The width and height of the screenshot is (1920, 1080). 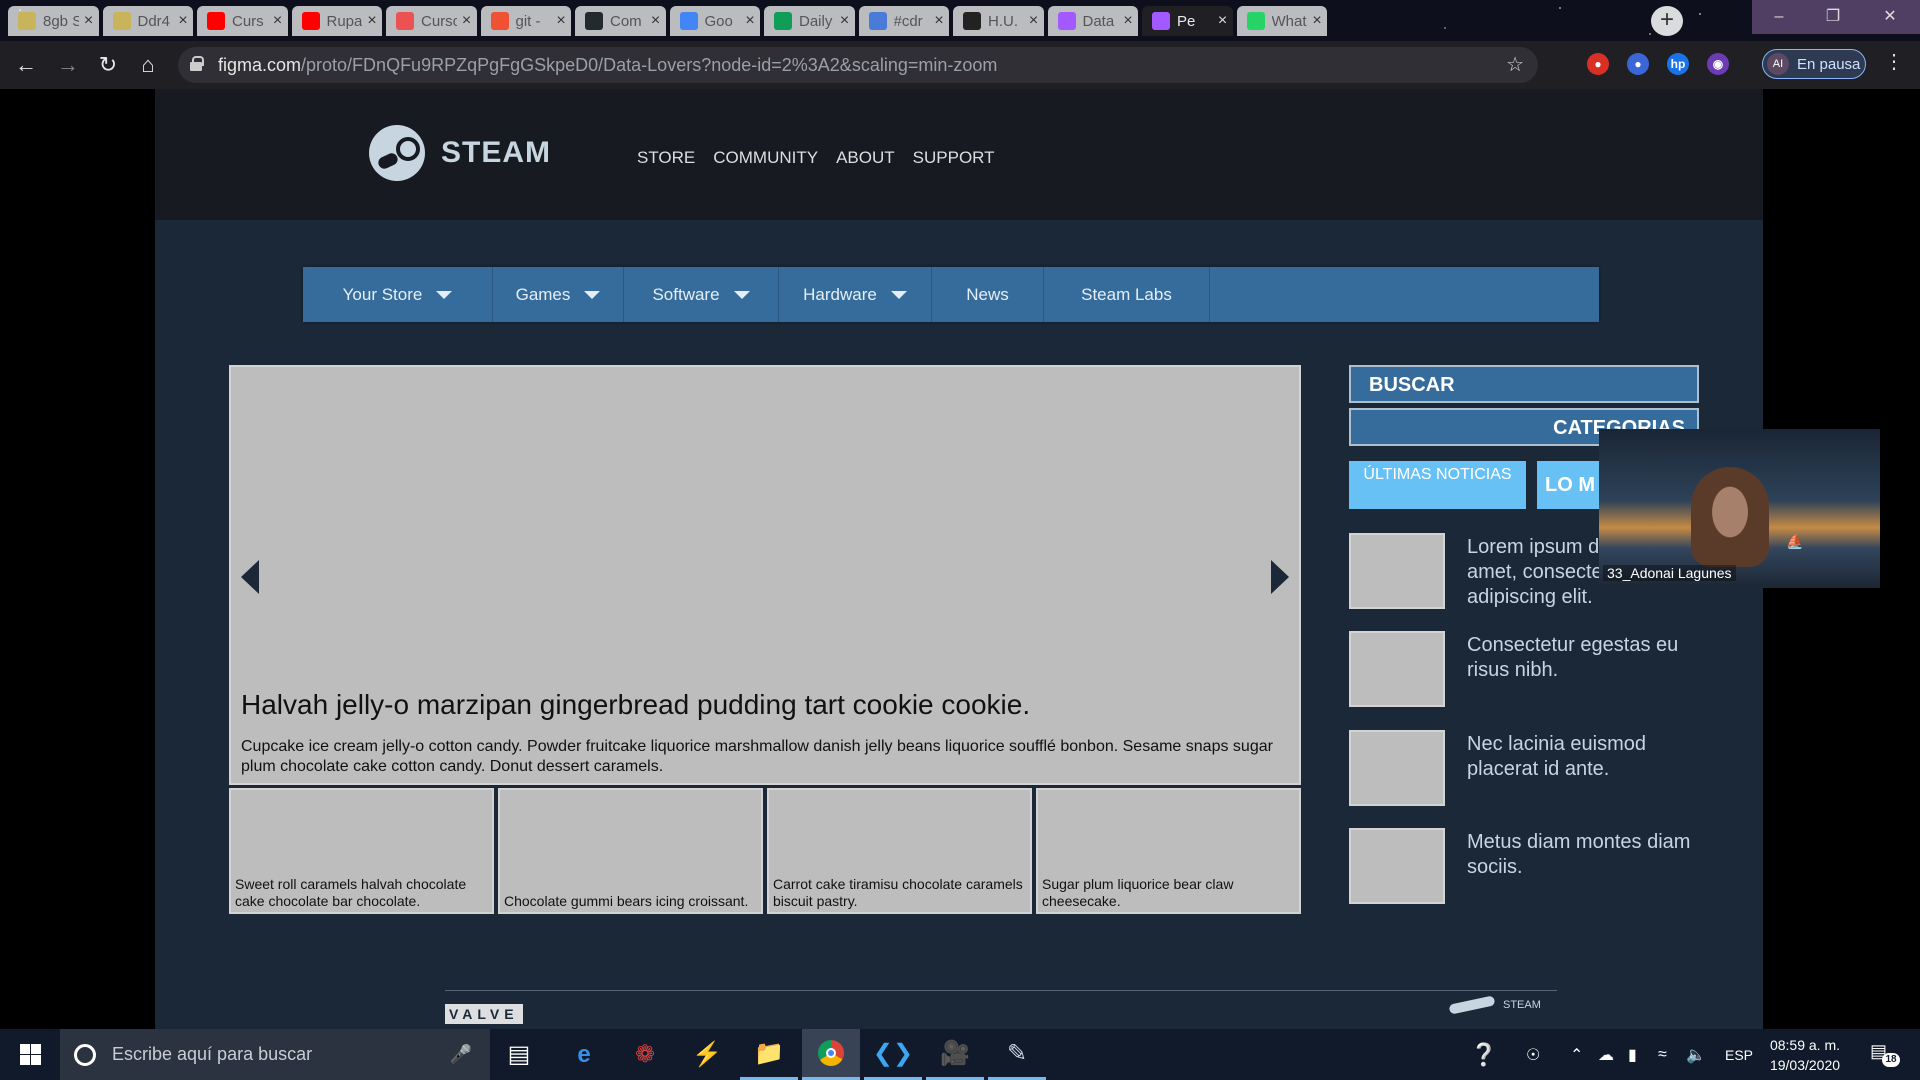 I want to click on extension-chat-icon: ●, so click(x=1638, y=64).